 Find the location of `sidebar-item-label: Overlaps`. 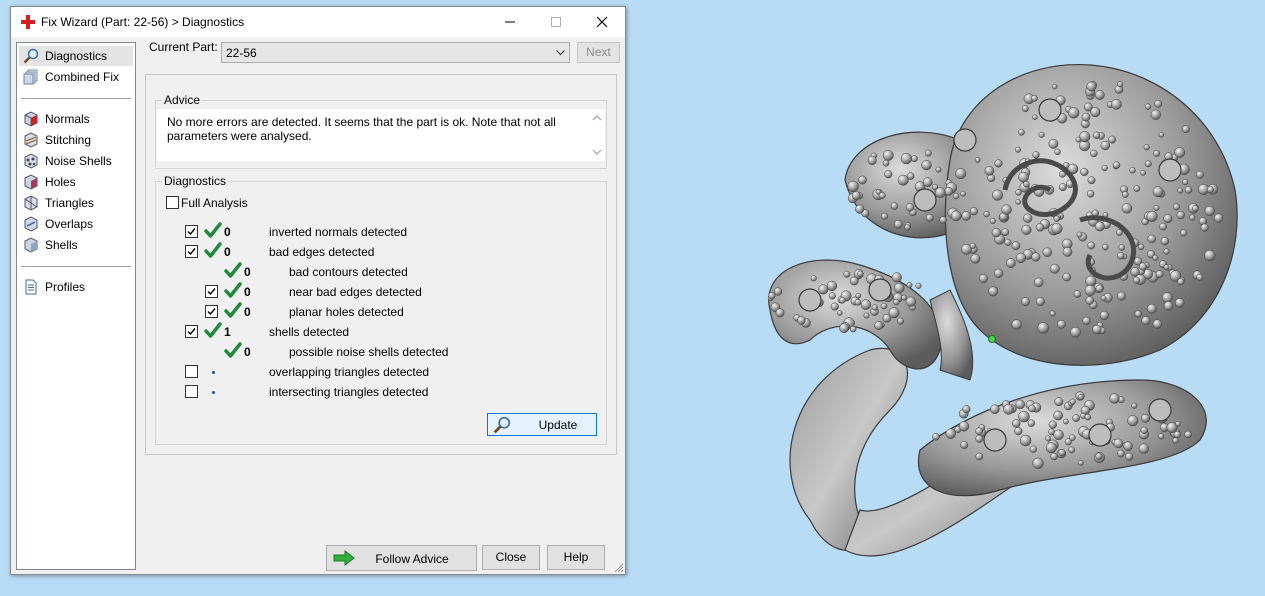

sidebar-item-label: Overlaps is located at coordinates (69, 224).